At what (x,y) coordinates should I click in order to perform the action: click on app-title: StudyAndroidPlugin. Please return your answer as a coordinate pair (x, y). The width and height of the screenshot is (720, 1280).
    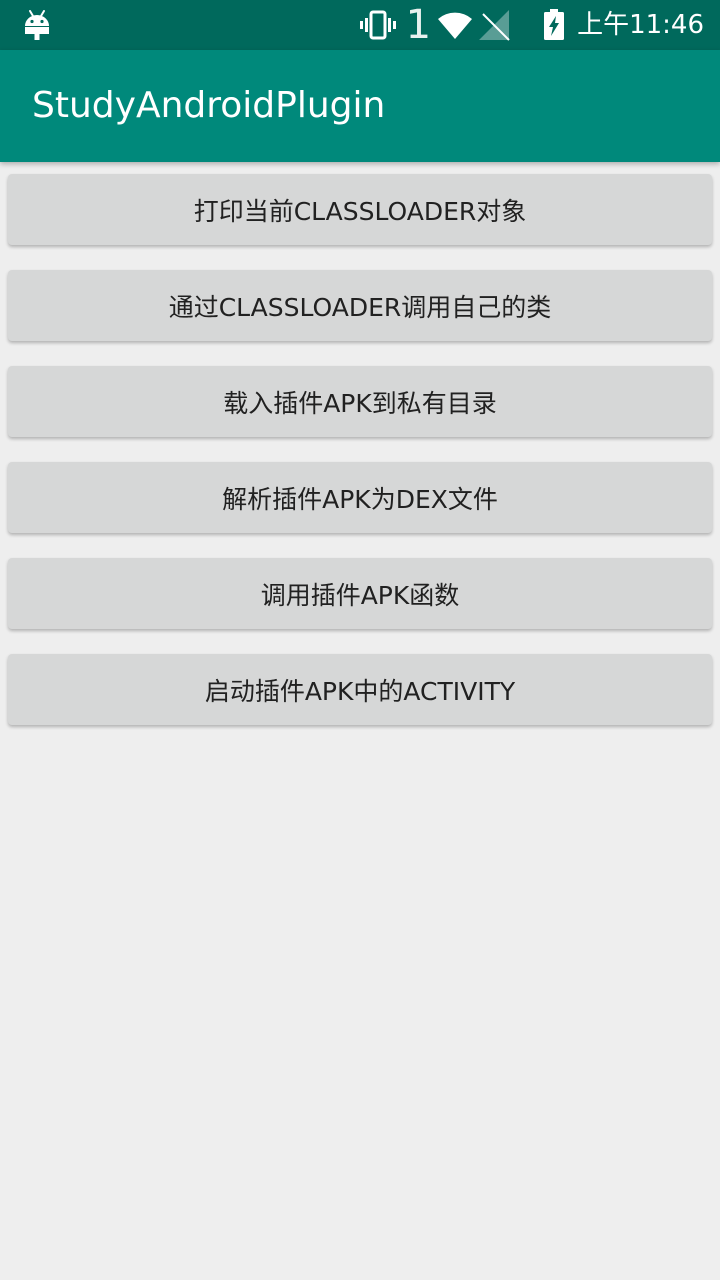
    Looking at the image, I should click on (209, 105).